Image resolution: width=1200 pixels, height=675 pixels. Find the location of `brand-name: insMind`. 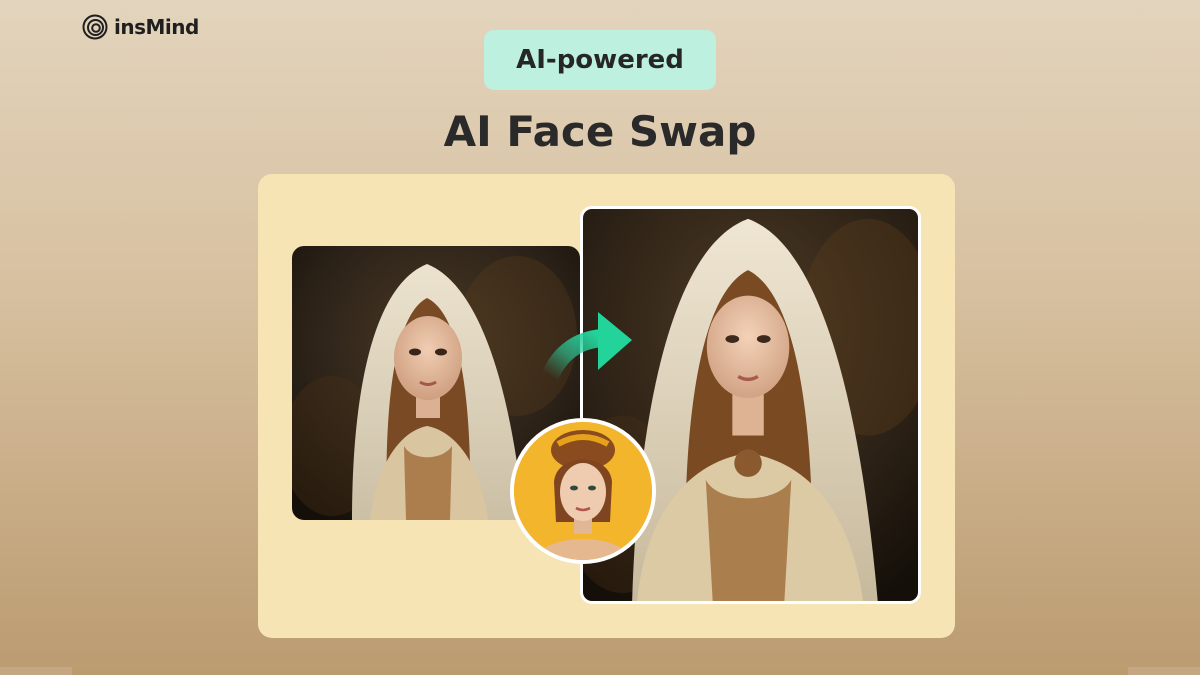

brand-name: insMind is located at coordinates (156, 27).